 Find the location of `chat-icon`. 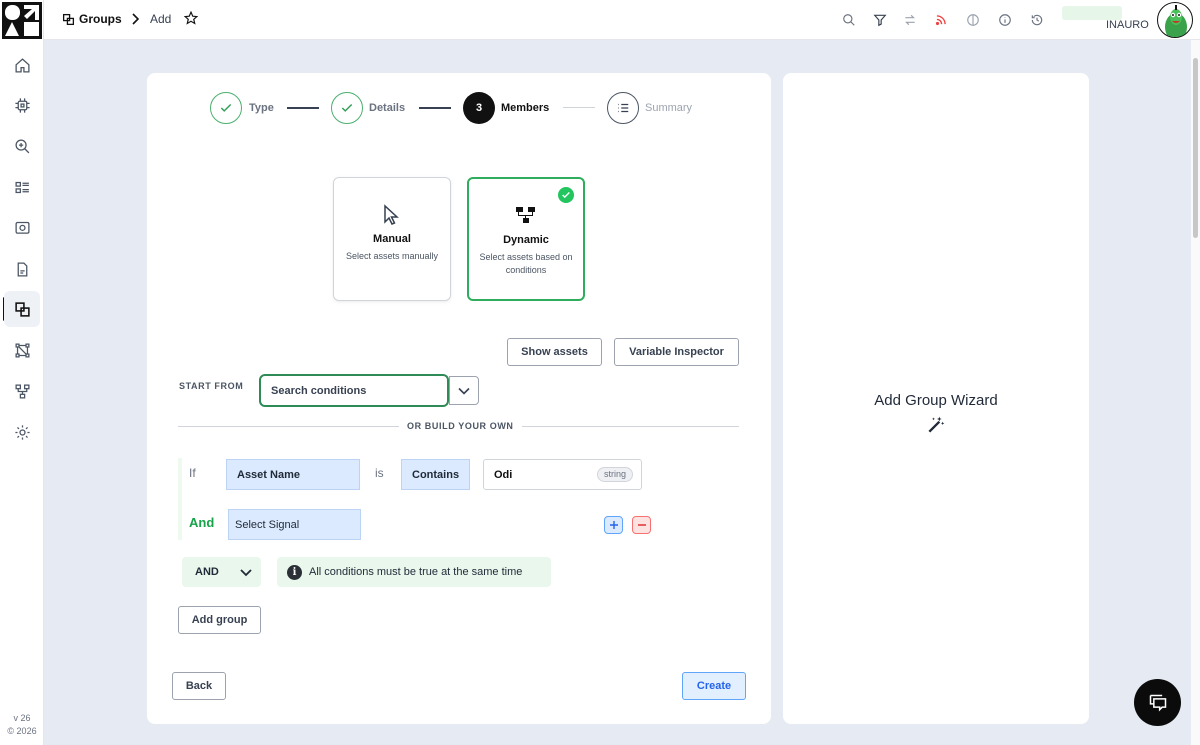

chat-icon is located at coordinates (1157, 702).